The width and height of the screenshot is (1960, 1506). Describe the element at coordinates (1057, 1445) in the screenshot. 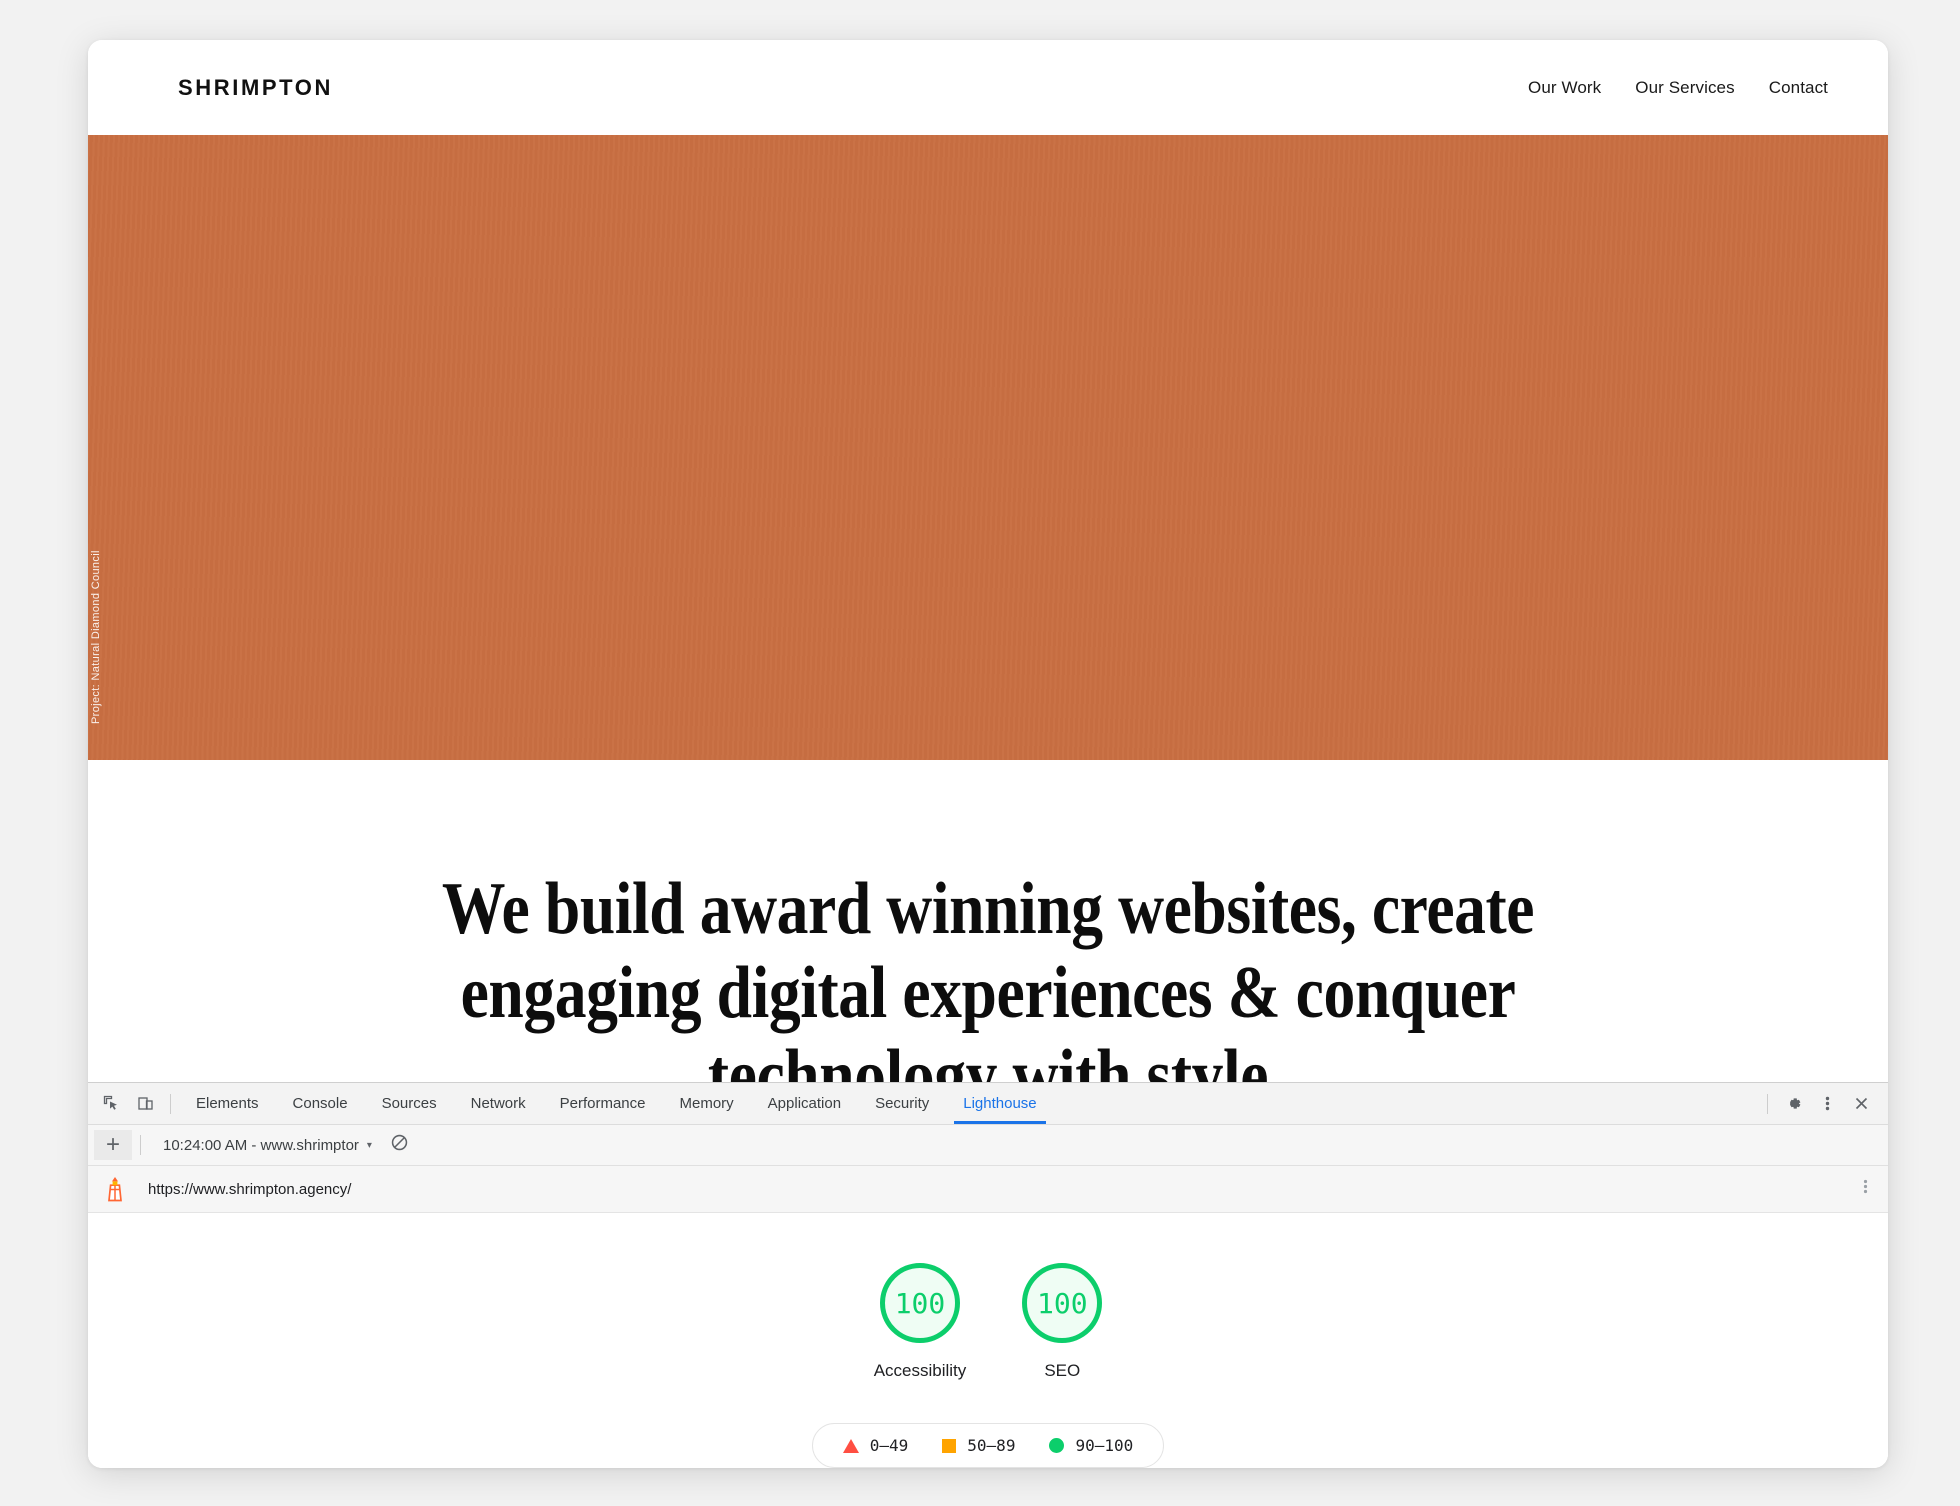

I see `circle-icon` at that location.